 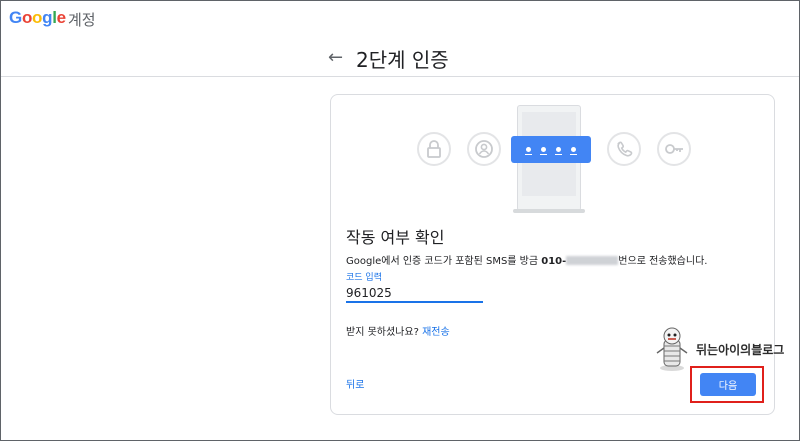 I want to click on logo-letter: G, so click(x=15, y=17).